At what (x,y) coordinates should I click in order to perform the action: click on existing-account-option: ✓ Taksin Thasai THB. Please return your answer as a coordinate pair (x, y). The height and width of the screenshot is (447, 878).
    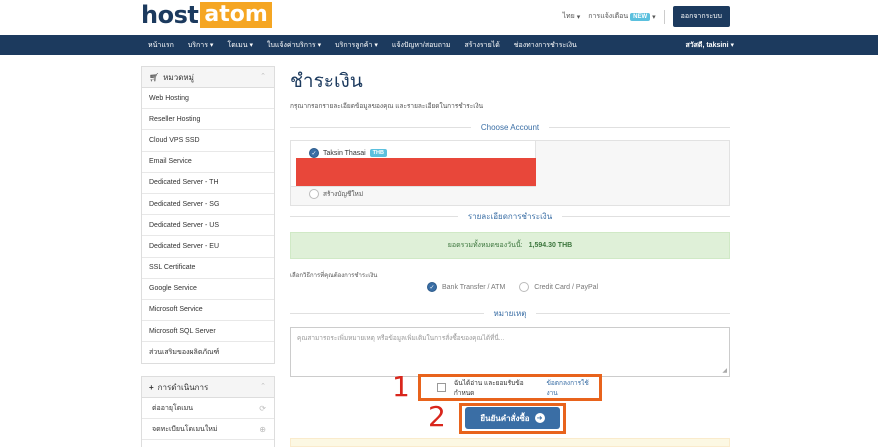
    Looking at the image, I should click on (413, 164).